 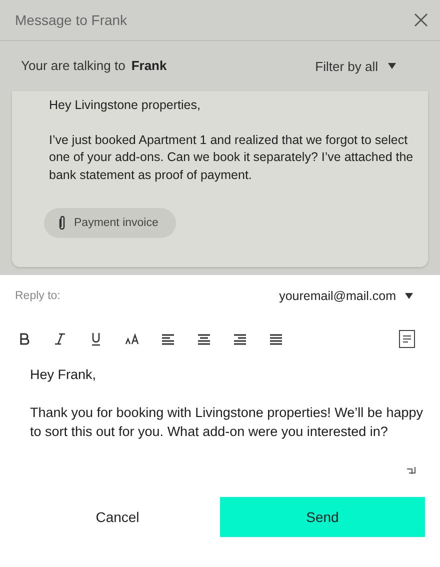 I want to click on filter-dropdown: Filter by all, so click(x=355, y=66).